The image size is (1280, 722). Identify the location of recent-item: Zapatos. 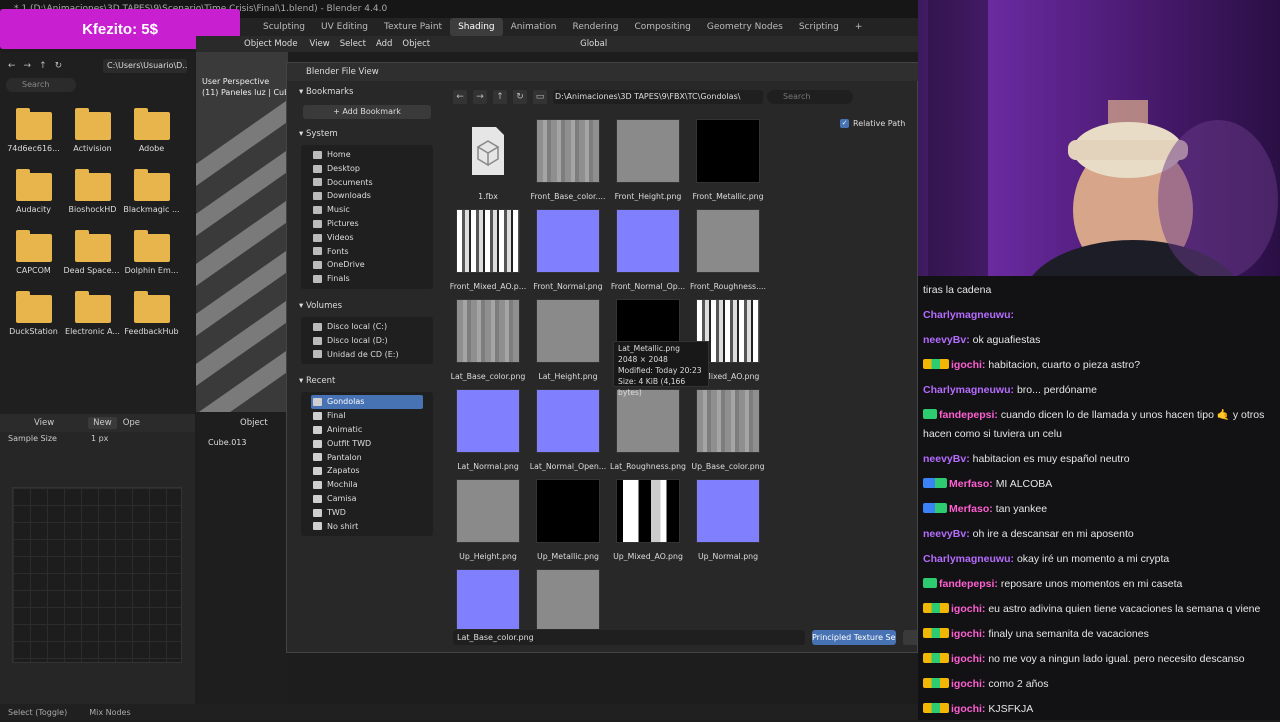
(373, 471).